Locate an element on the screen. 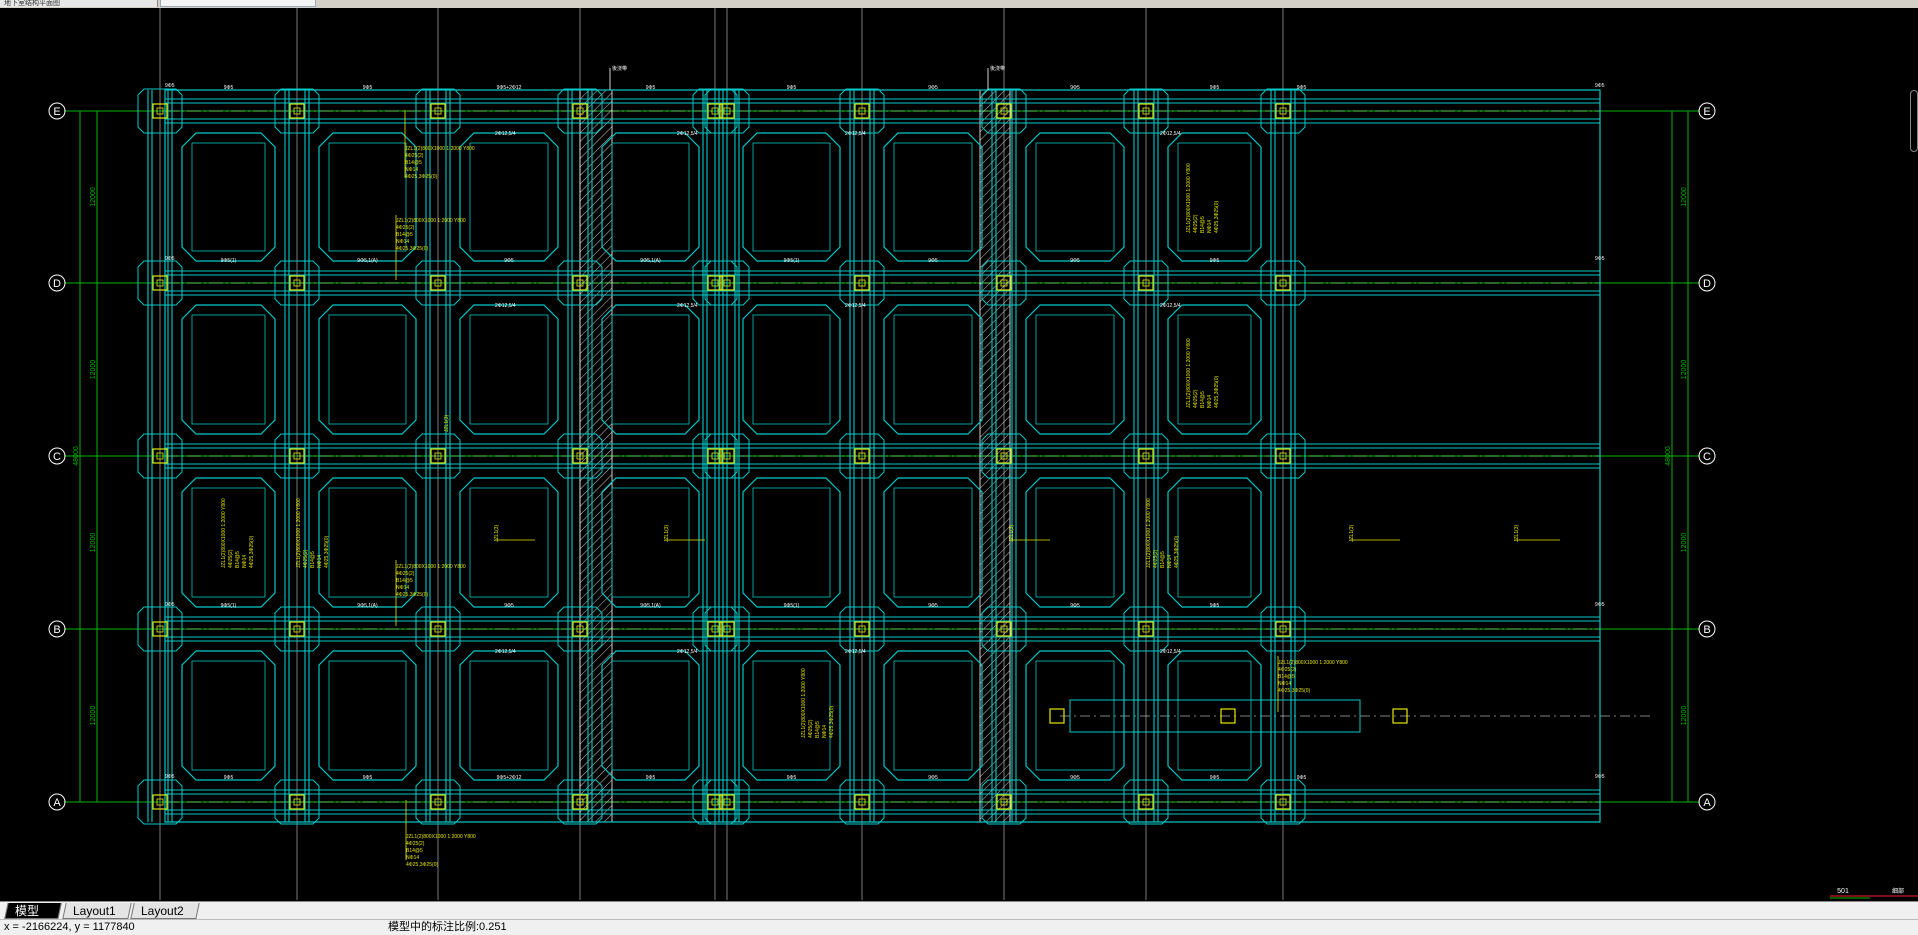  document-tab-strip: 地下室结构平面图 is located at coordinates (959, 4).